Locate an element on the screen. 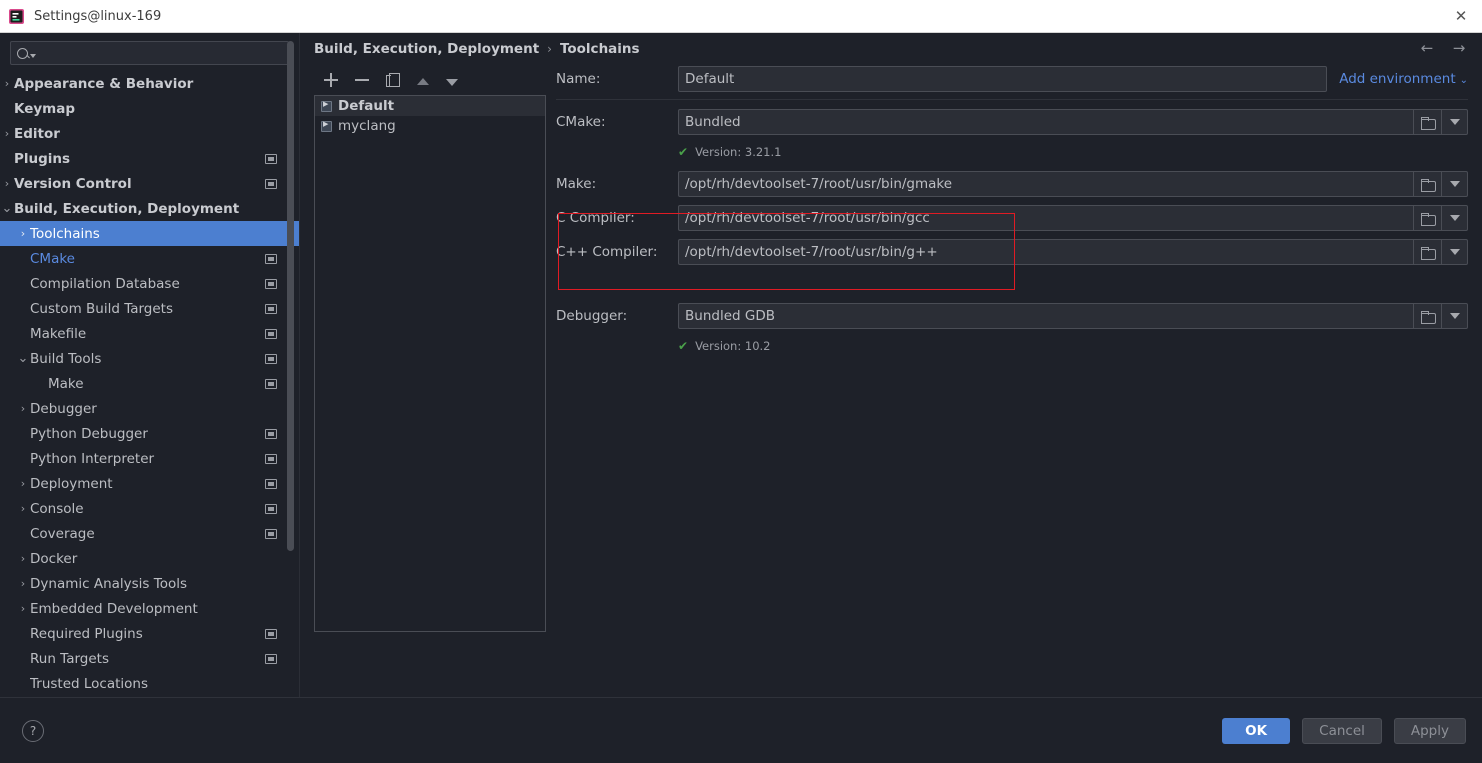 The image size is (1482, 763). add-environment-button: Add environment ⌄ is located at coordinates (1403, 79).